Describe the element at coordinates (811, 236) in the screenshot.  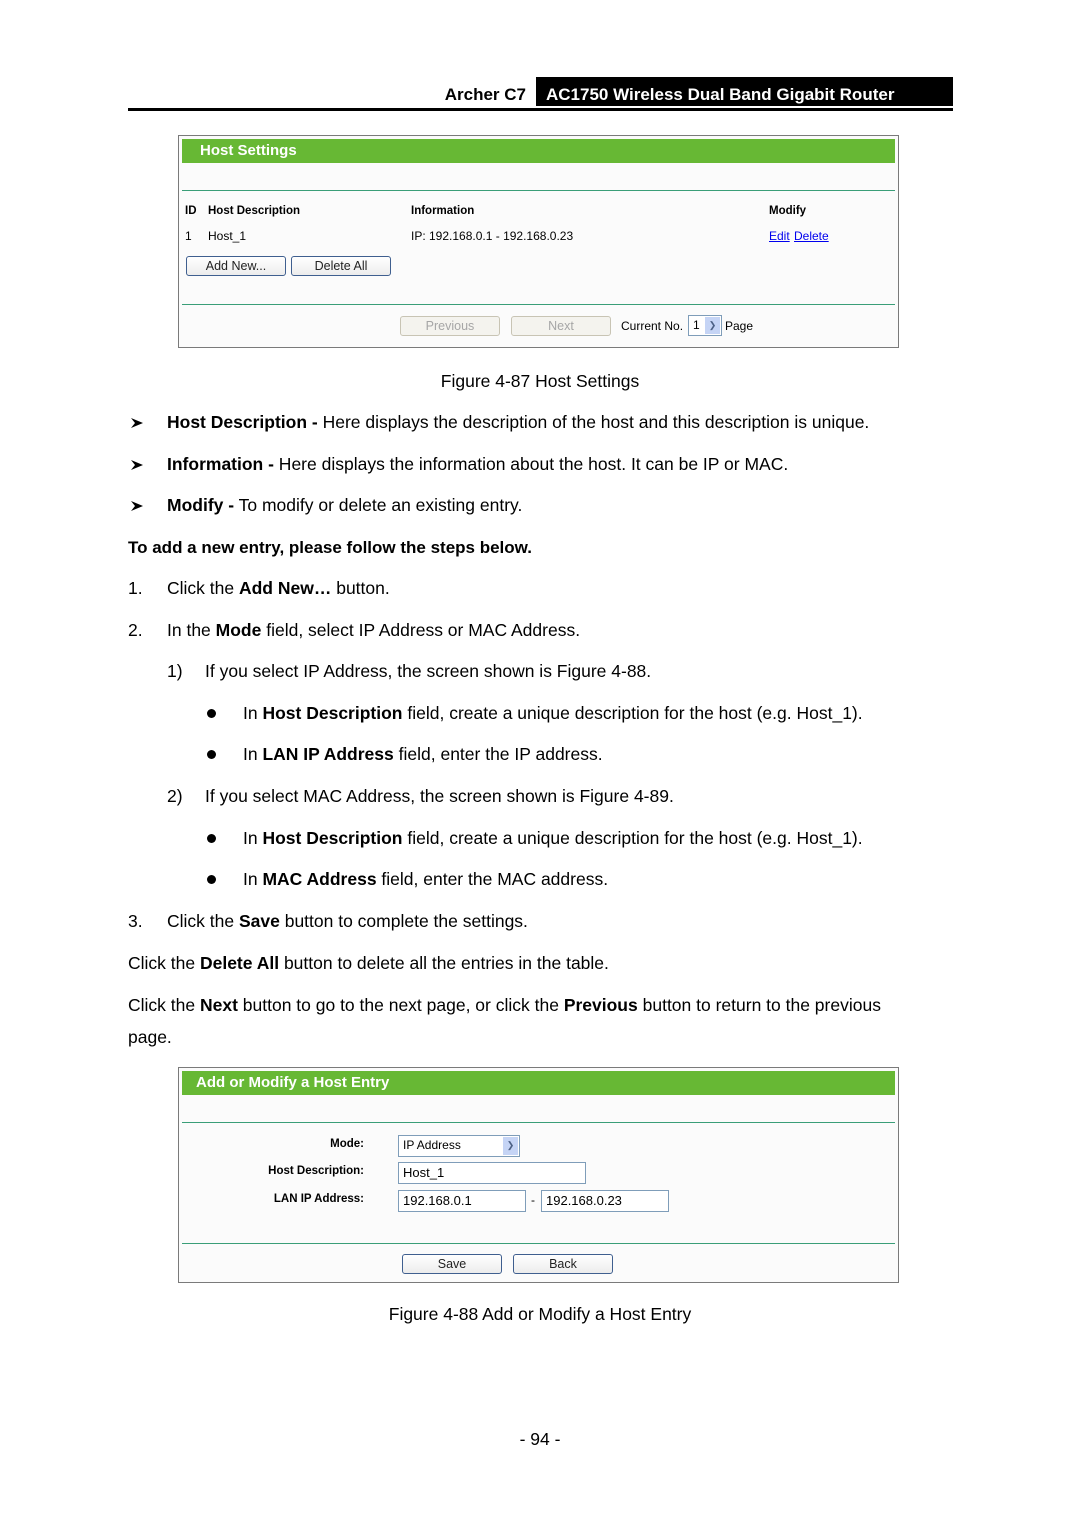
I see `delete-link: Delete` at that location.